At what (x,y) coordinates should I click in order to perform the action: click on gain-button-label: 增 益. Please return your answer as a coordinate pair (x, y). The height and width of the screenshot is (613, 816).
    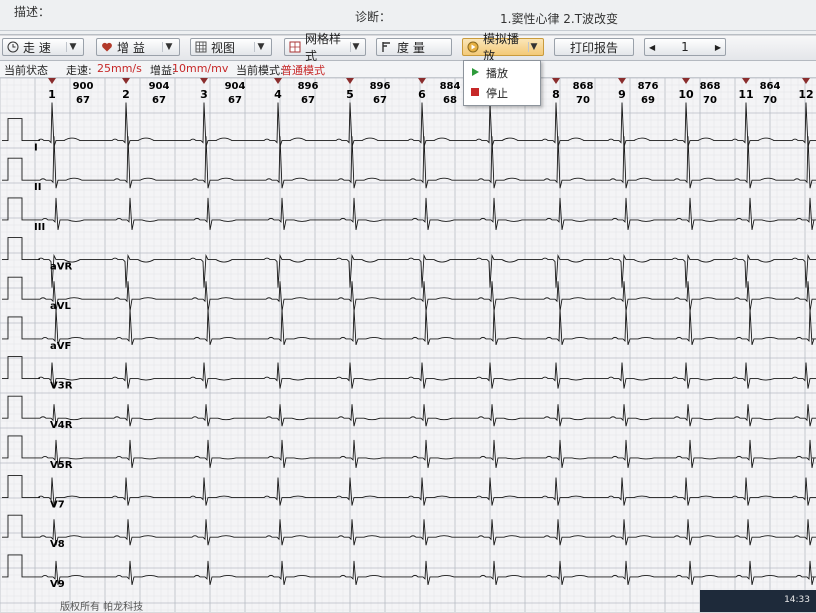
    Looking at the image, I should click on (131, 47).